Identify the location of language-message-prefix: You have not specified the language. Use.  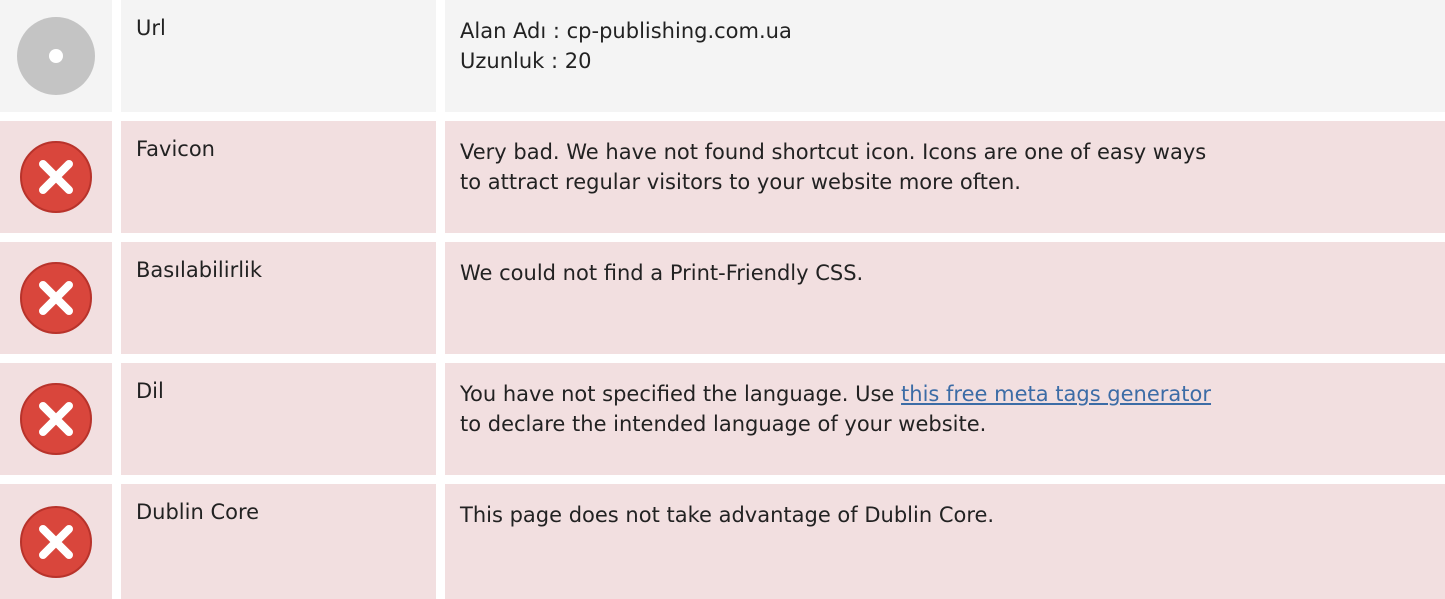
(681, 394).